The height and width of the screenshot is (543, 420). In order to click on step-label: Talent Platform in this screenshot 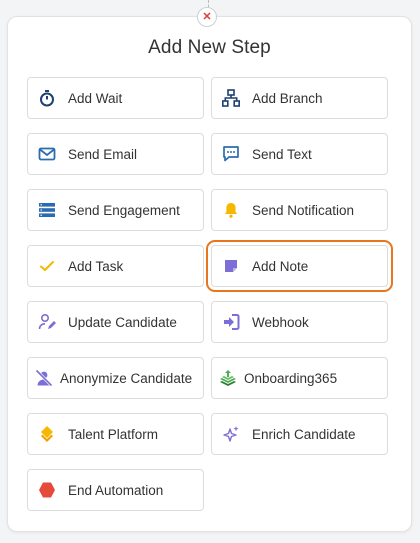, I will do `click(113, 434)`.